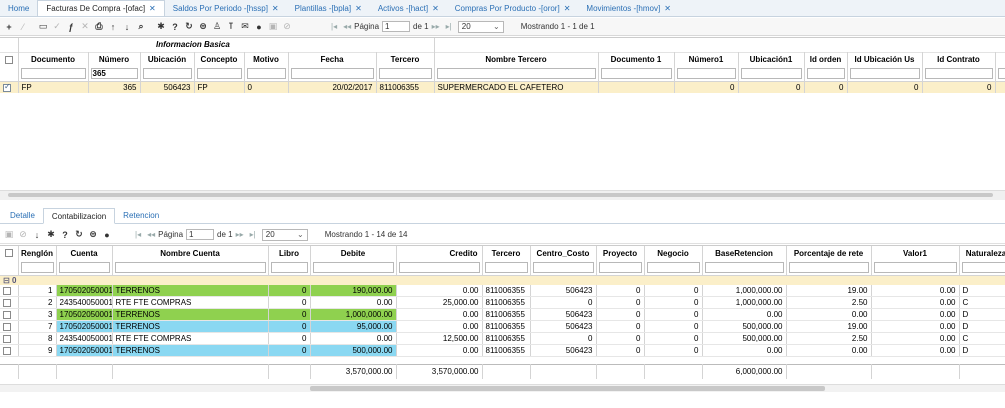 This screenshot has height=408, width=1005. I want to click on function-icon: ƒ, so click(71, 27).